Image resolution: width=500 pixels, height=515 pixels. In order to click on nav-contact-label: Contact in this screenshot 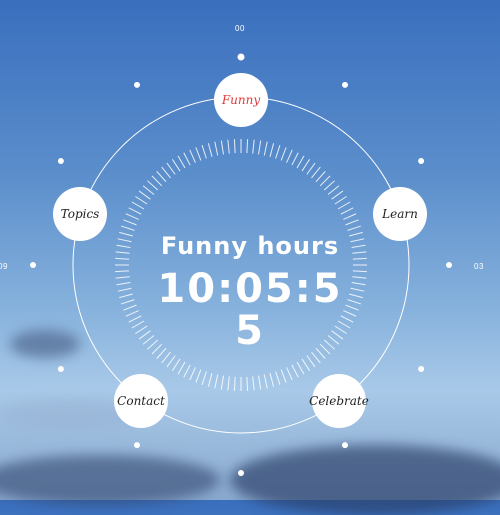, I will do `click(141, 401)`.